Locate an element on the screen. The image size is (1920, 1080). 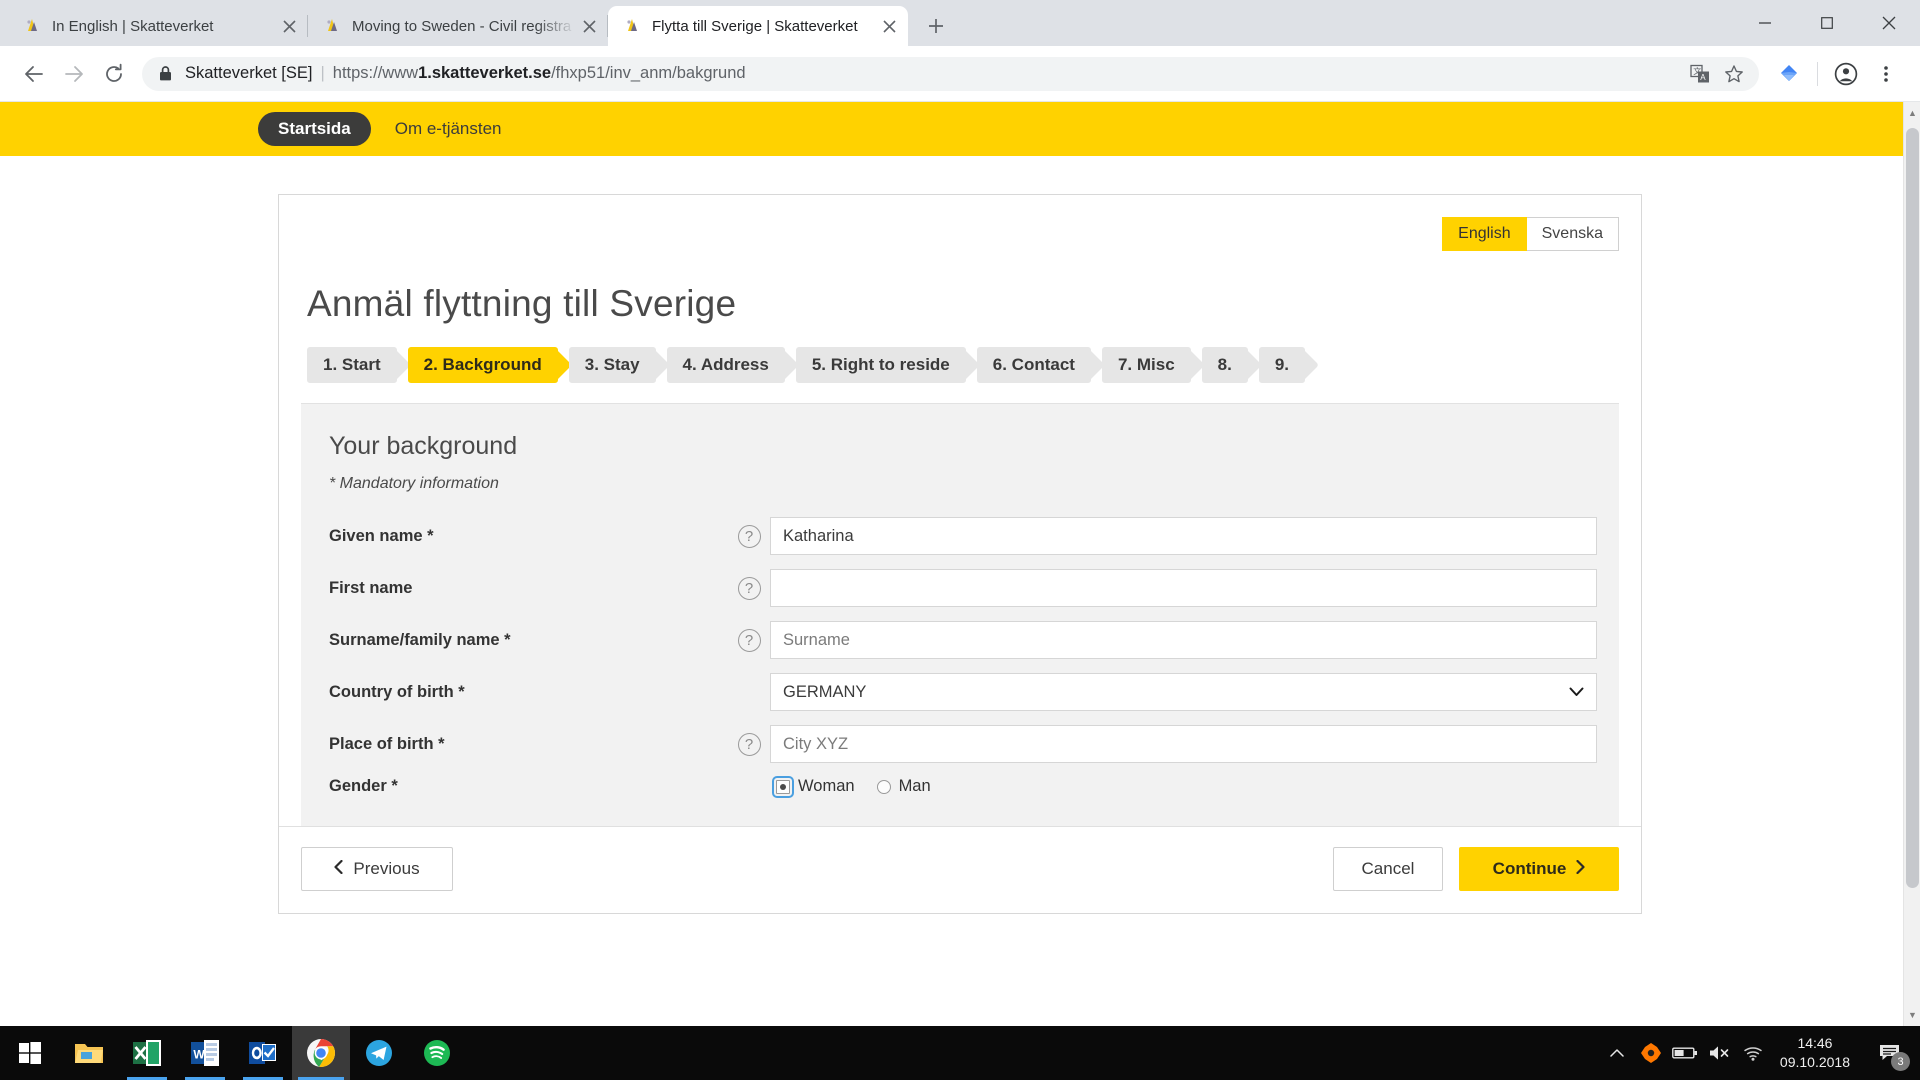
first-name-input is located at coordinates (1183, 588).